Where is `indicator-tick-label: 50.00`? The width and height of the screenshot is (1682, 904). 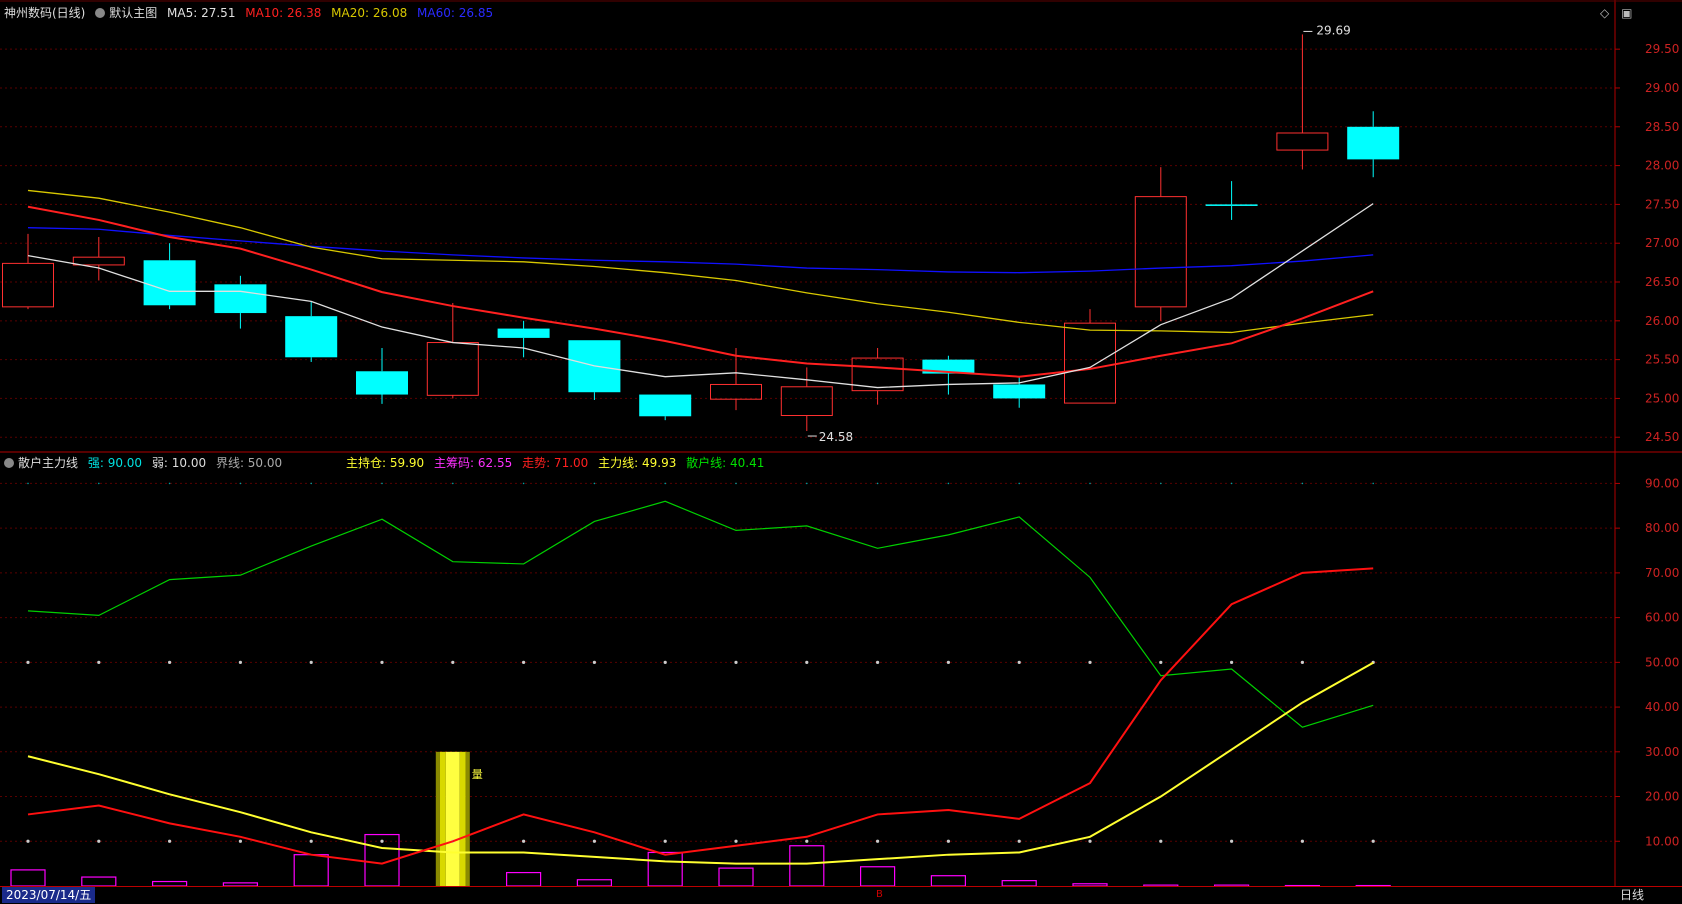
indicator-tick-label: 50.00 is located at coordinates (1662, 662).